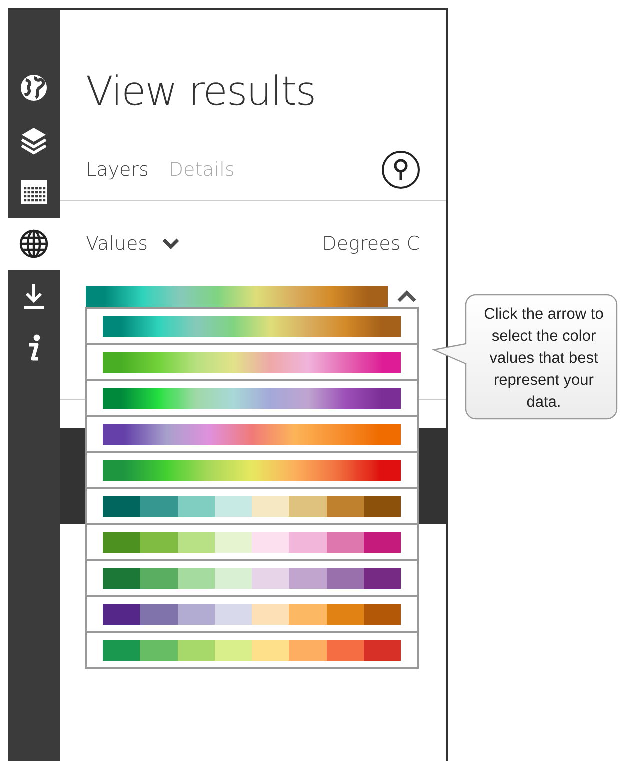 The height and width of the screenshot is (761, 621). What do you see at coordinates (133, 244) in the screenshot?
I see `values-dropdown: Values` at bounding box center [133, 244].